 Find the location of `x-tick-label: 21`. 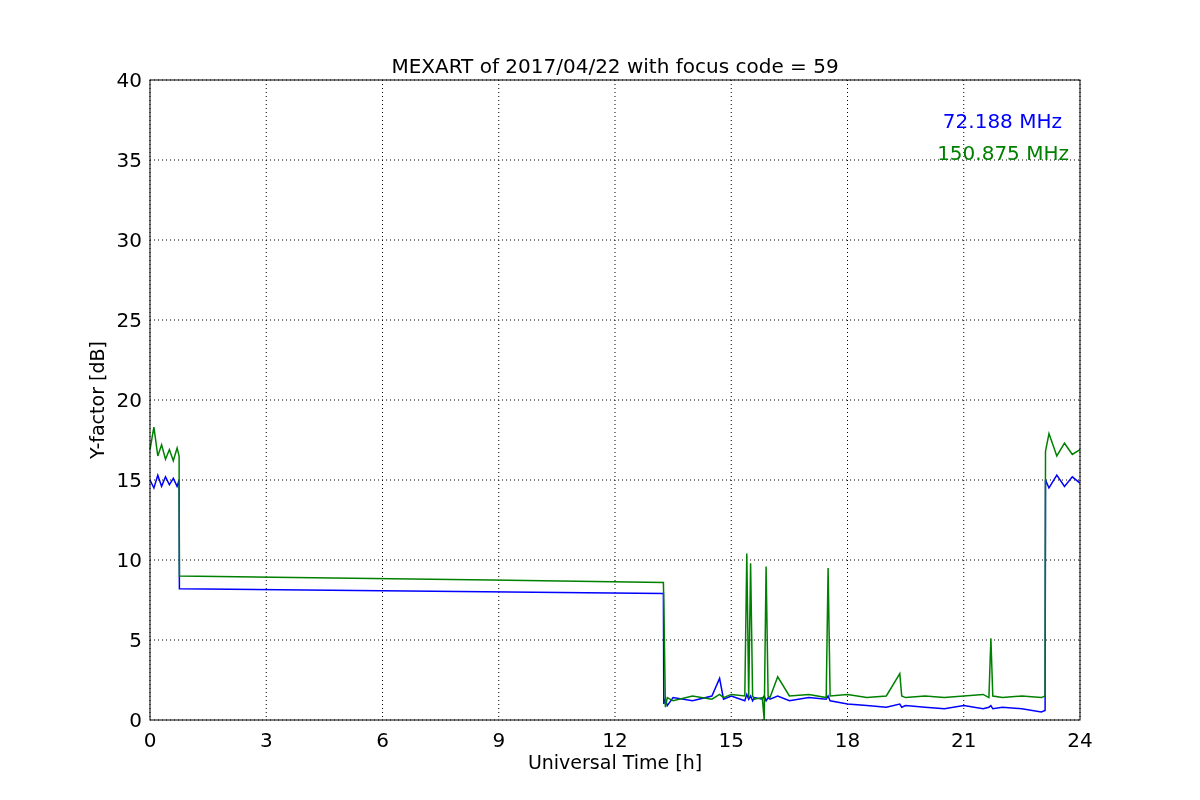

x-tick-label: 21 is located at coordinates (964, 740).